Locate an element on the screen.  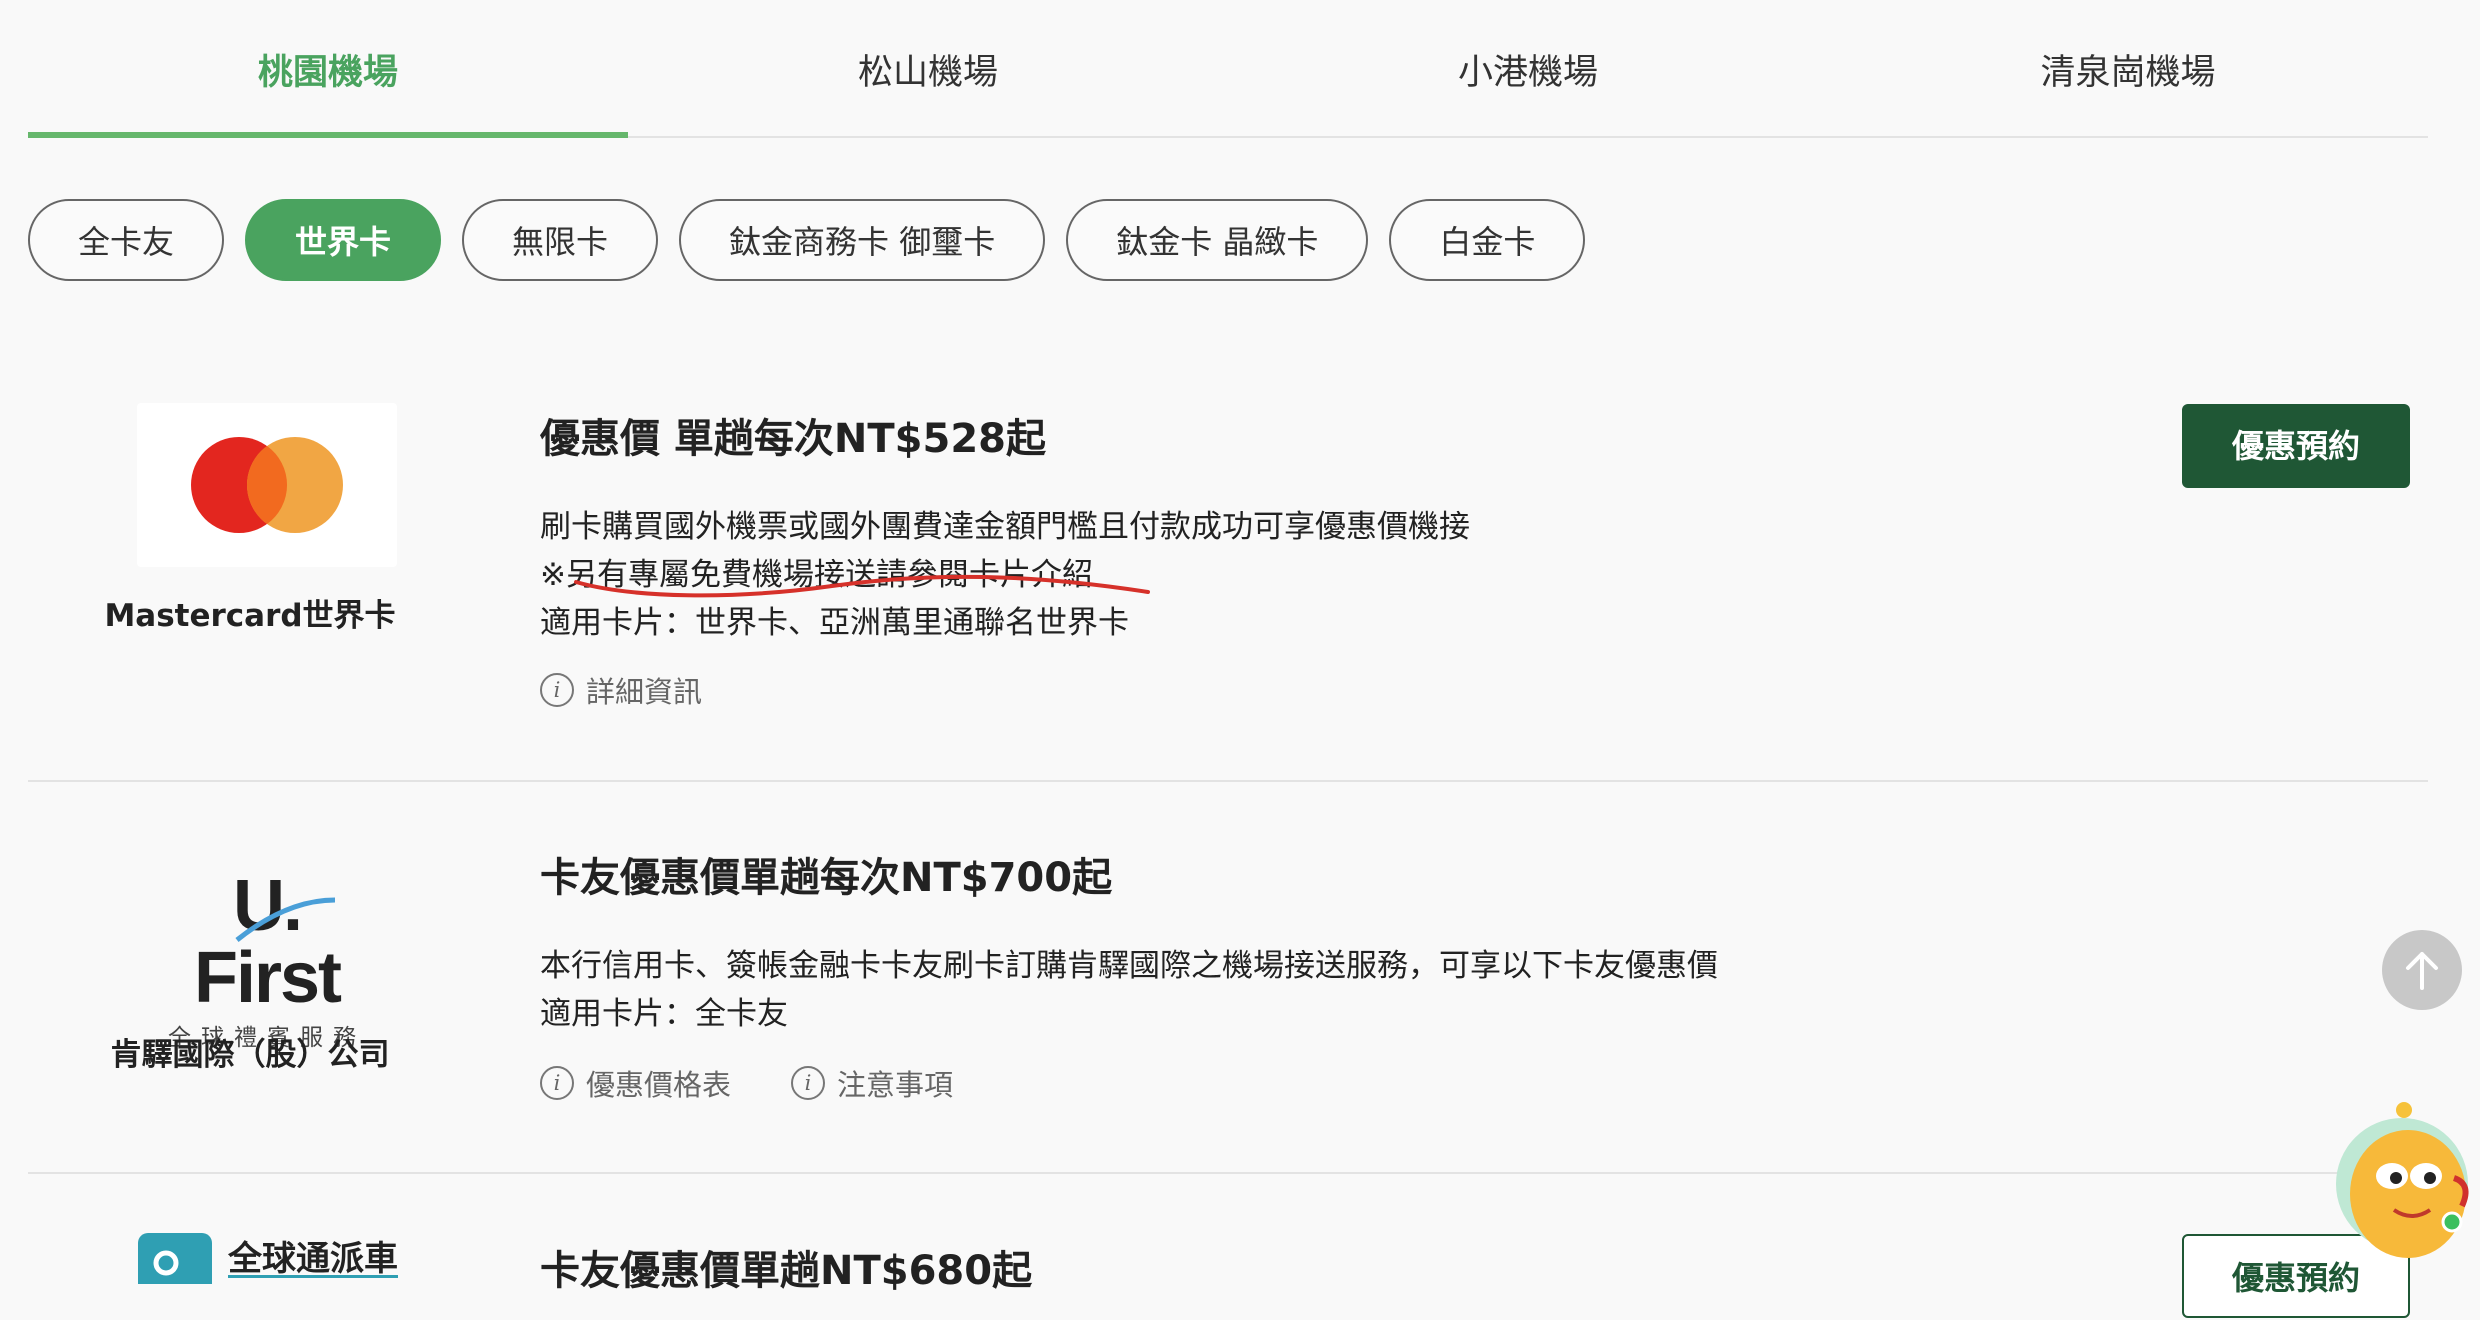
global-dispatch-logo: 全球通派車 is located at coordinates (278, 1258).